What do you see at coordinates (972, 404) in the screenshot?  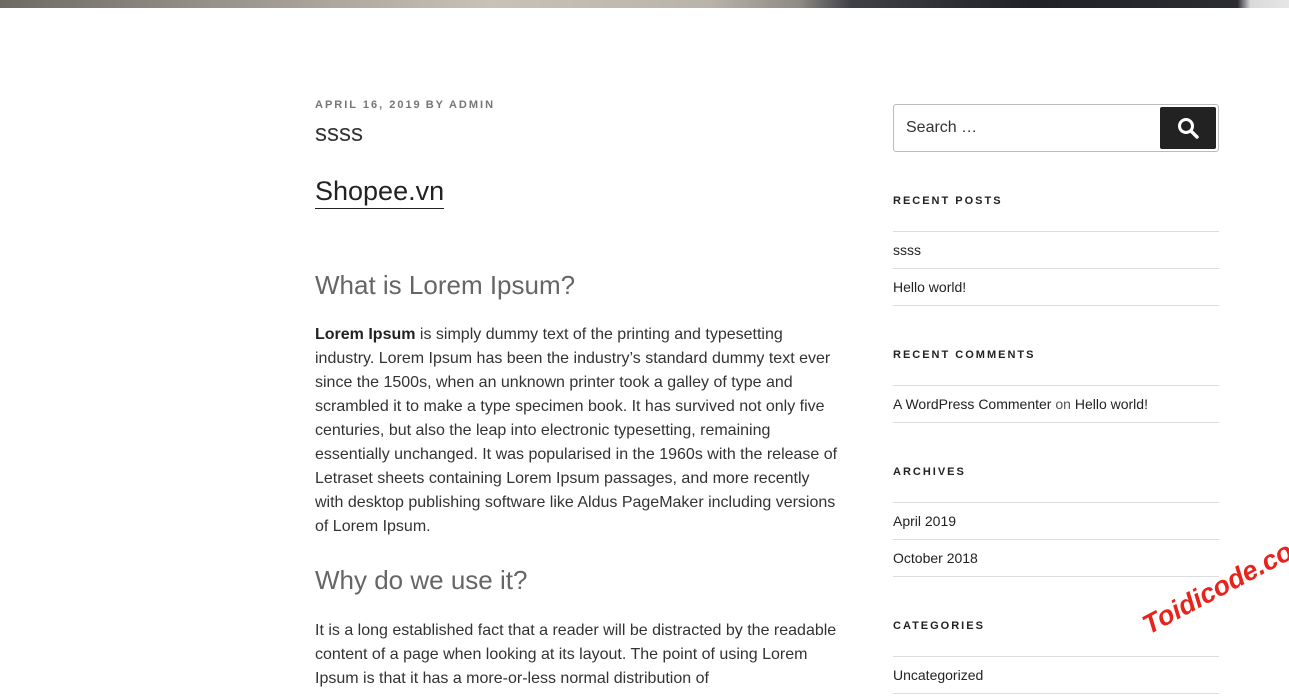 I see `comment-author-link: A WordPress Commenter` at bounding box center [972, 404].